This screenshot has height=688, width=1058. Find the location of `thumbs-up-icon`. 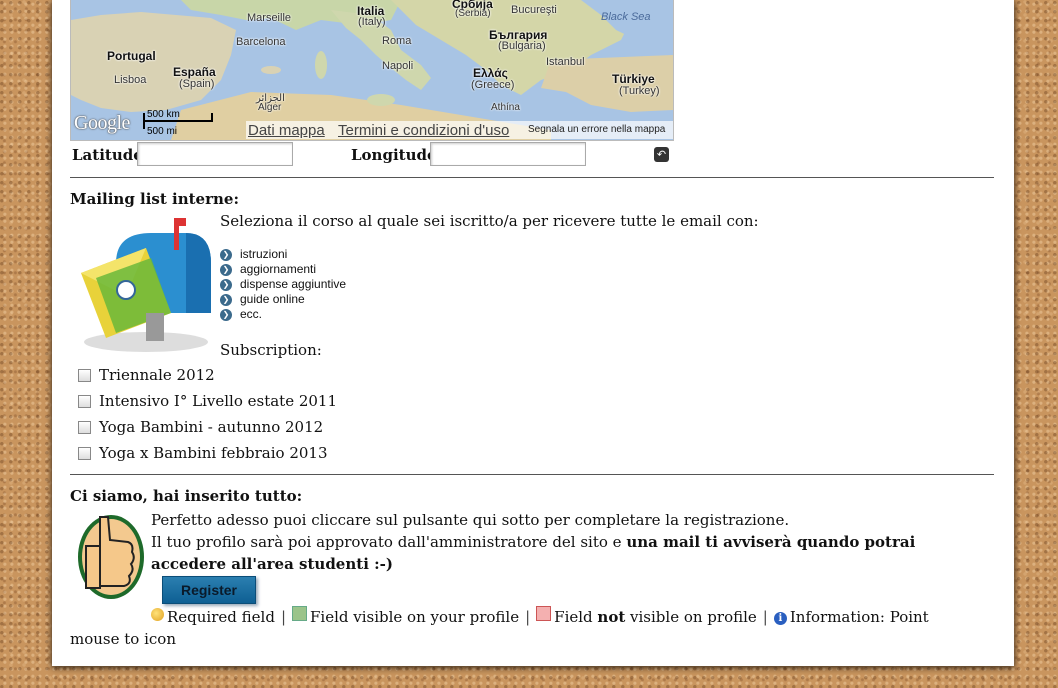

thumbs-up-icon is located at coordinates (111, 557).